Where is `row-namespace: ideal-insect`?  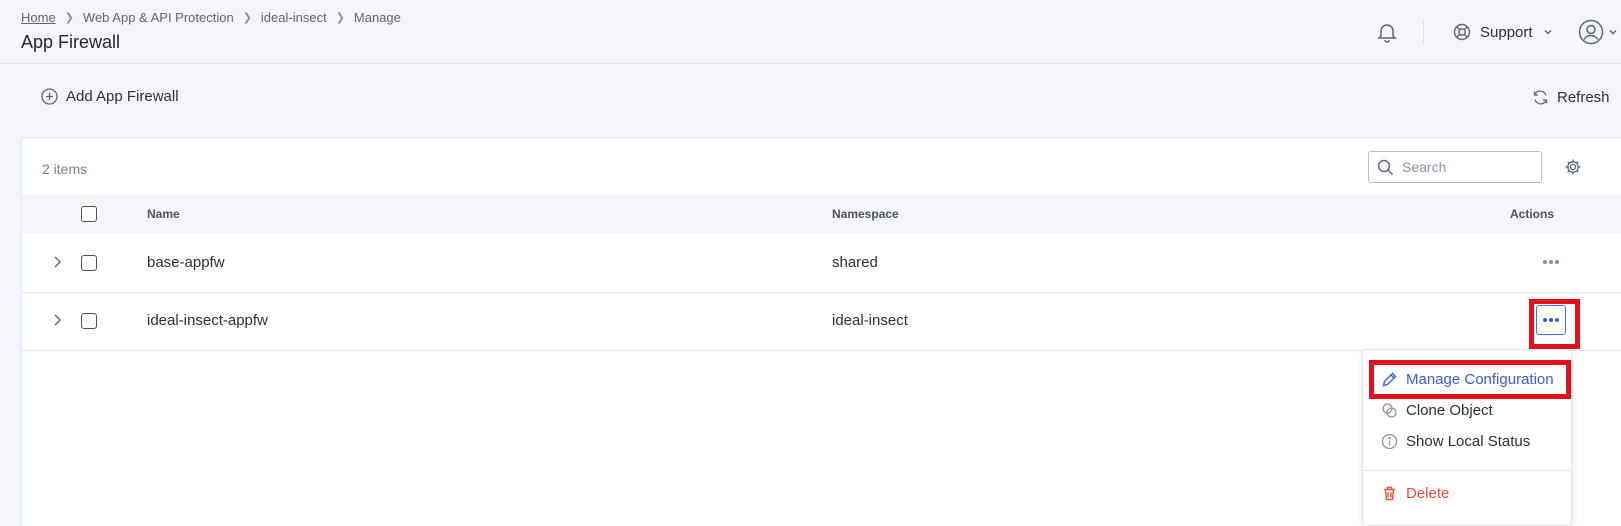 row-namespace: ideal-insect is located at coordinates (870, 320).